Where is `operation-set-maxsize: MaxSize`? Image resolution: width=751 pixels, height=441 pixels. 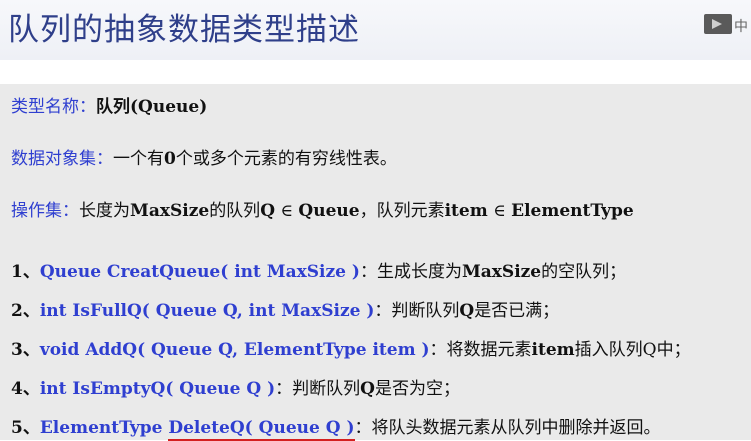 operation-set-maxsize: MaxSize is located at coordinates (170, 211).